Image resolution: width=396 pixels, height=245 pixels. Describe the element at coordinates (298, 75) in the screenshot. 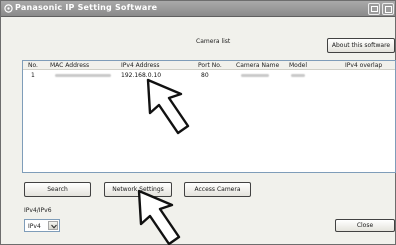

I see `row-model-blurred` at that location.